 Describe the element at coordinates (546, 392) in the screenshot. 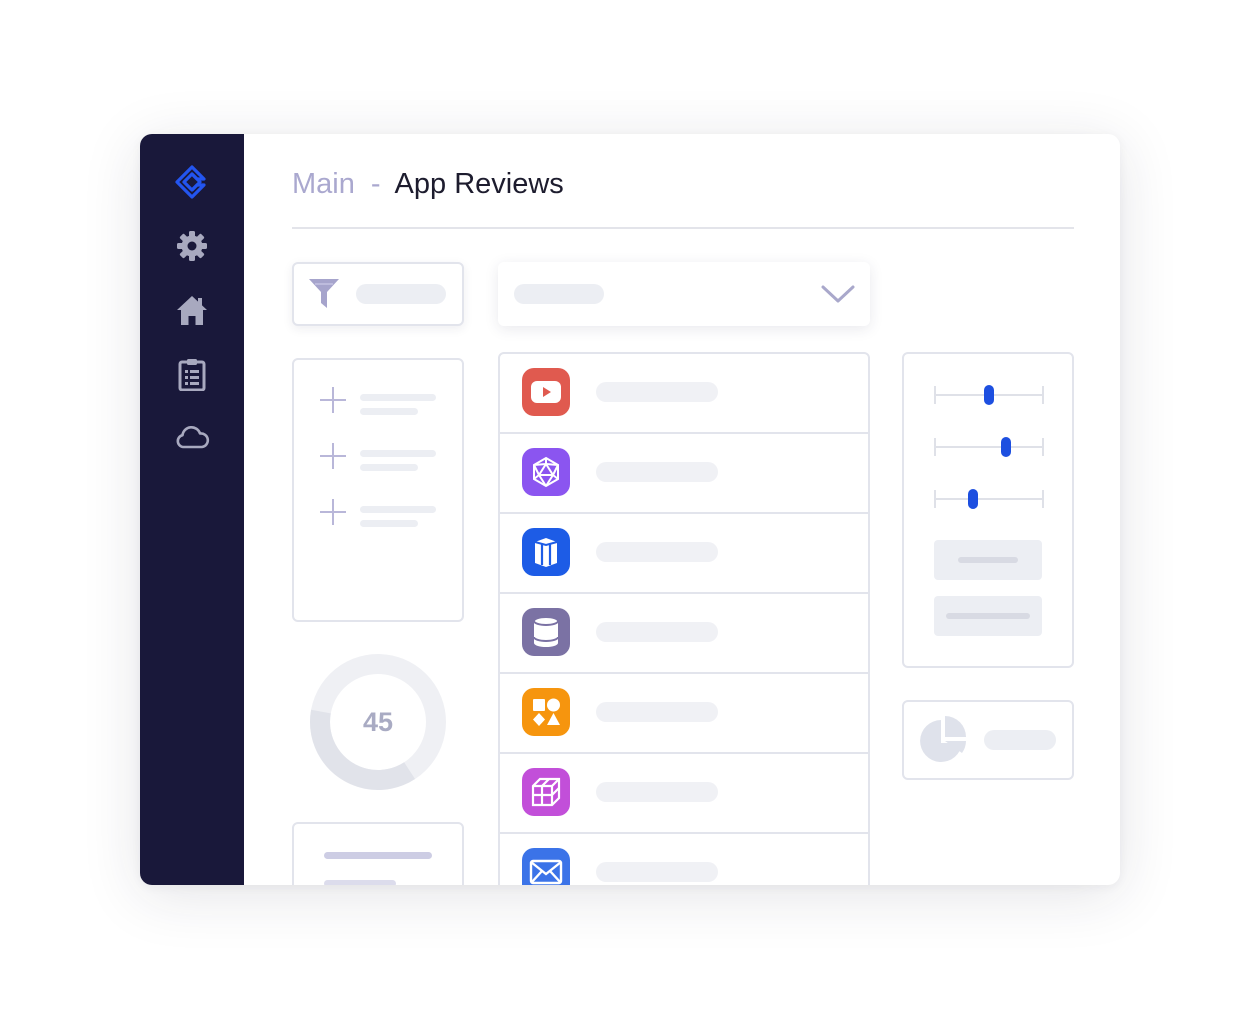

I see `youtube-play-icon` at that location.